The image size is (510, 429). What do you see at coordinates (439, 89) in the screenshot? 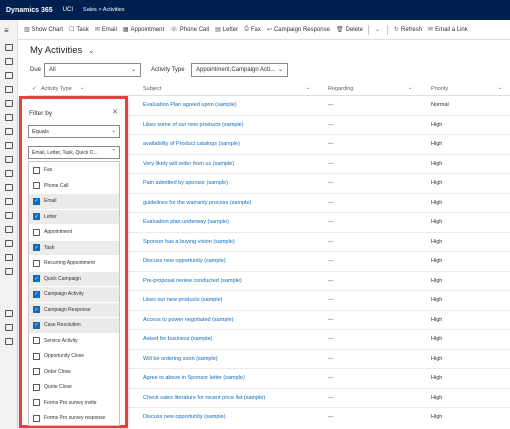
I see `column-header-priority: Priority` at bounding box center [439, 89].